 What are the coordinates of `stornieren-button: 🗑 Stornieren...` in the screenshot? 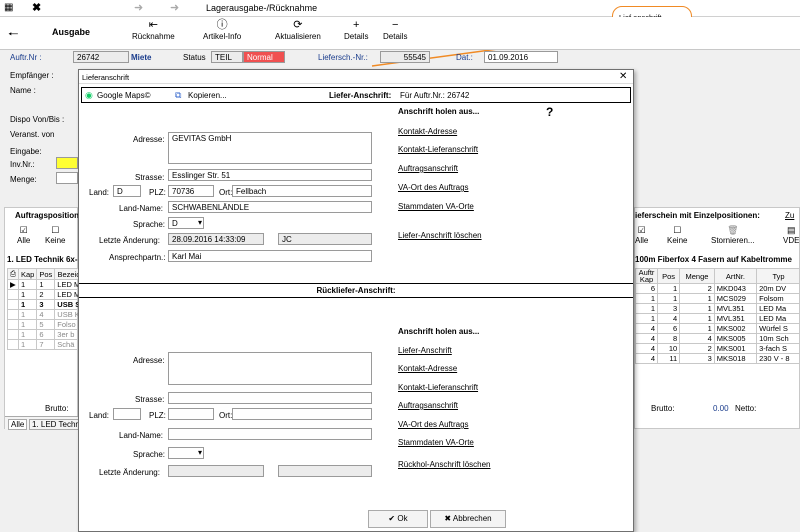 It's located at (733, 235).